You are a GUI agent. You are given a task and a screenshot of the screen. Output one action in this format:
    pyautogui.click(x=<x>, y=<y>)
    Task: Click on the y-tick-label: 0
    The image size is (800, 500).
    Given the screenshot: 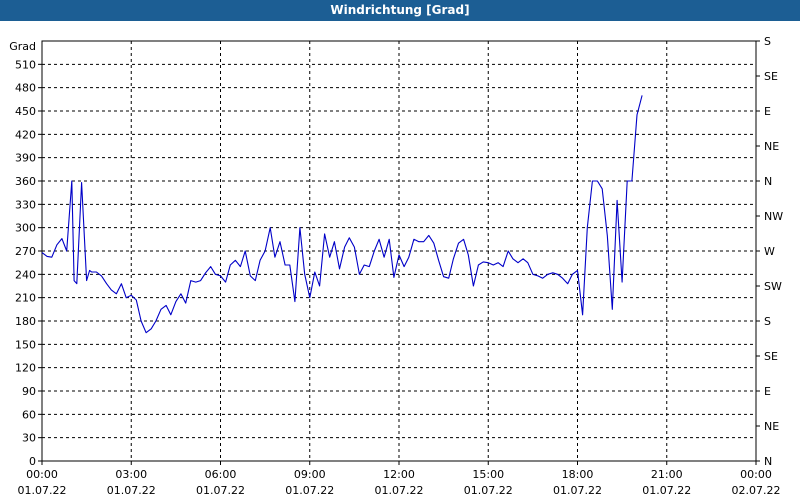 What is the action you would take?
    pyautogui.click(x=32, y=461)
    